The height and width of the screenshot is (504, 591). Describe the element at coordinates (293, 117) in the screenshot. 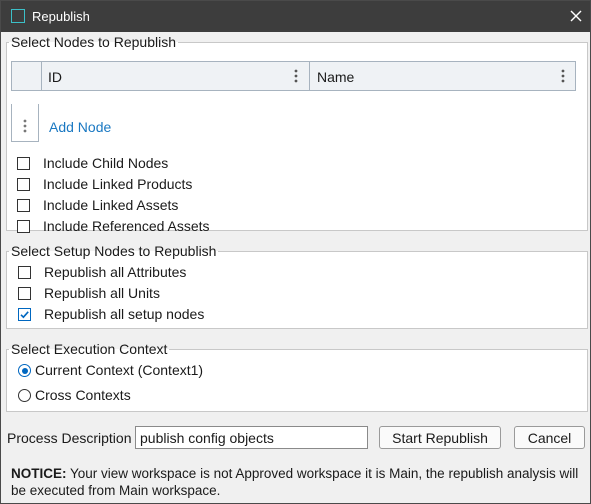

I see `nodes-grid-body: Add Node` at that location.